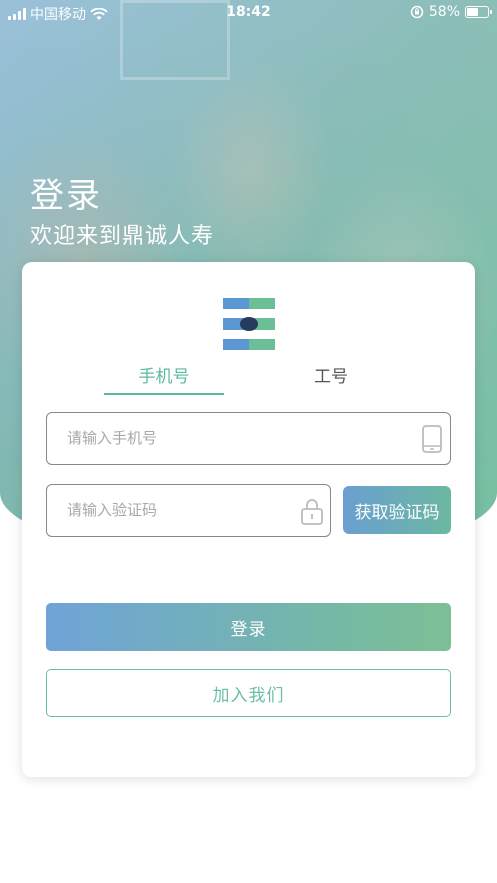 The image size is (497, 883). What do you see at coordinates (166, 510) in the screenshot?
I see `verification-code-input` at bounding box center [166, 510].